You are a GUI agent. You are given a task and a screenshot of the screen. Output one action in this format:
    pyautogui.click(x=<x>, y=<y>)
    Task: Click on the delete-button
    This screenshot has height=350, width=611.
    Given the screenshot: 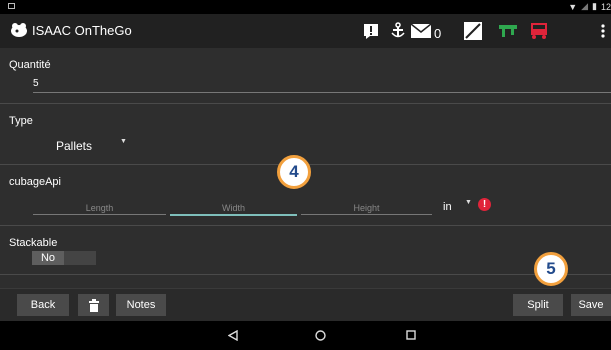 What is the action you would take?
    pyautogui.click(x=93, y=305)
    